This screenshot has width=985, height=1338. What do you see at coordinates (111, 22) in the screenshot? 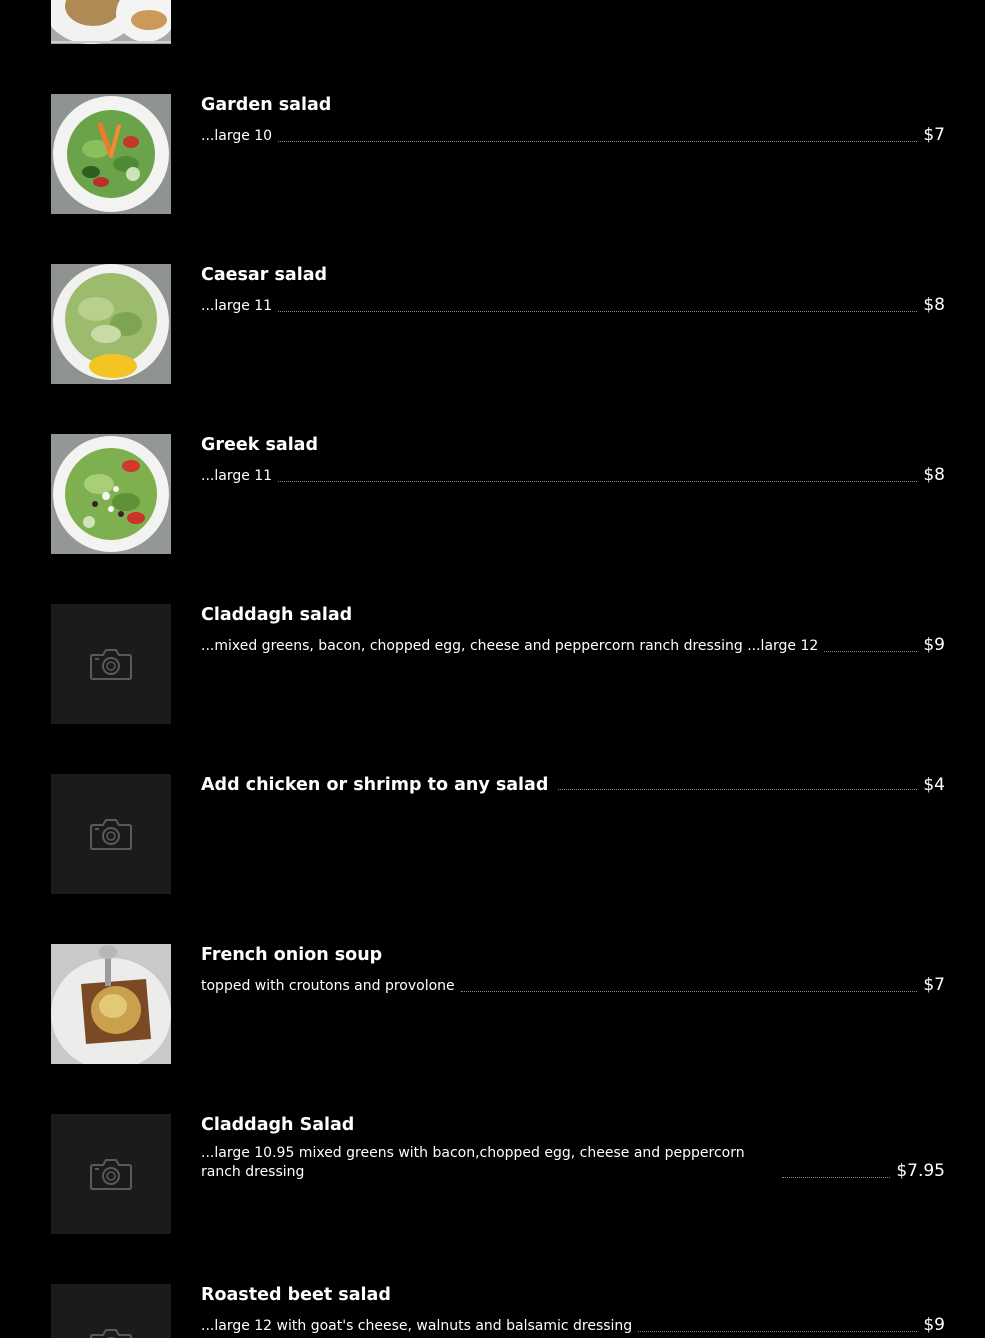
I see `soup-and-bread-photo` at bounding box center [111, 22].